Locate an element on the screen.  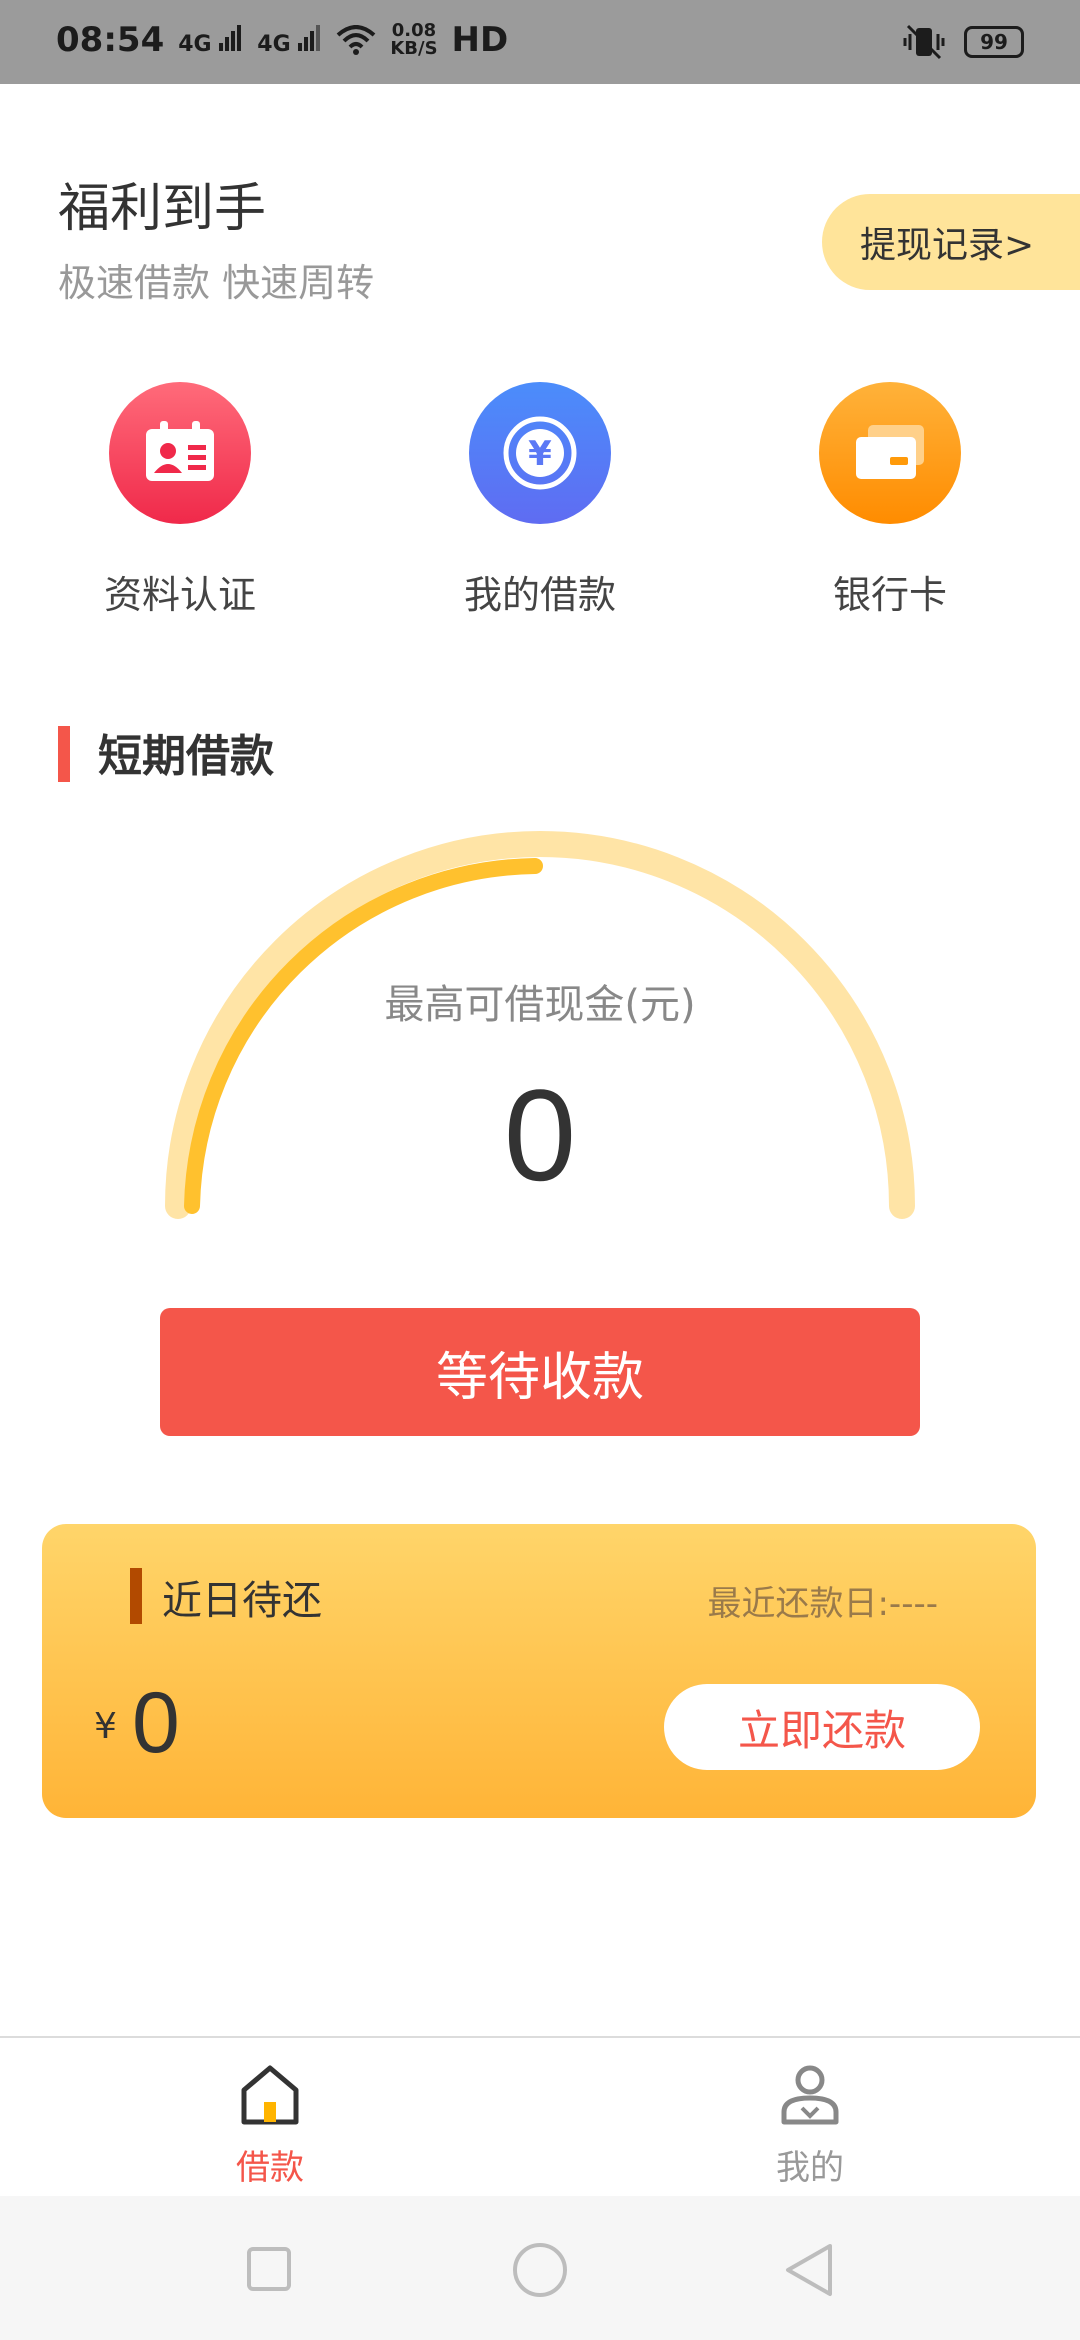
quick-action-label: 资料认证 is located at coordinates (179, 595).